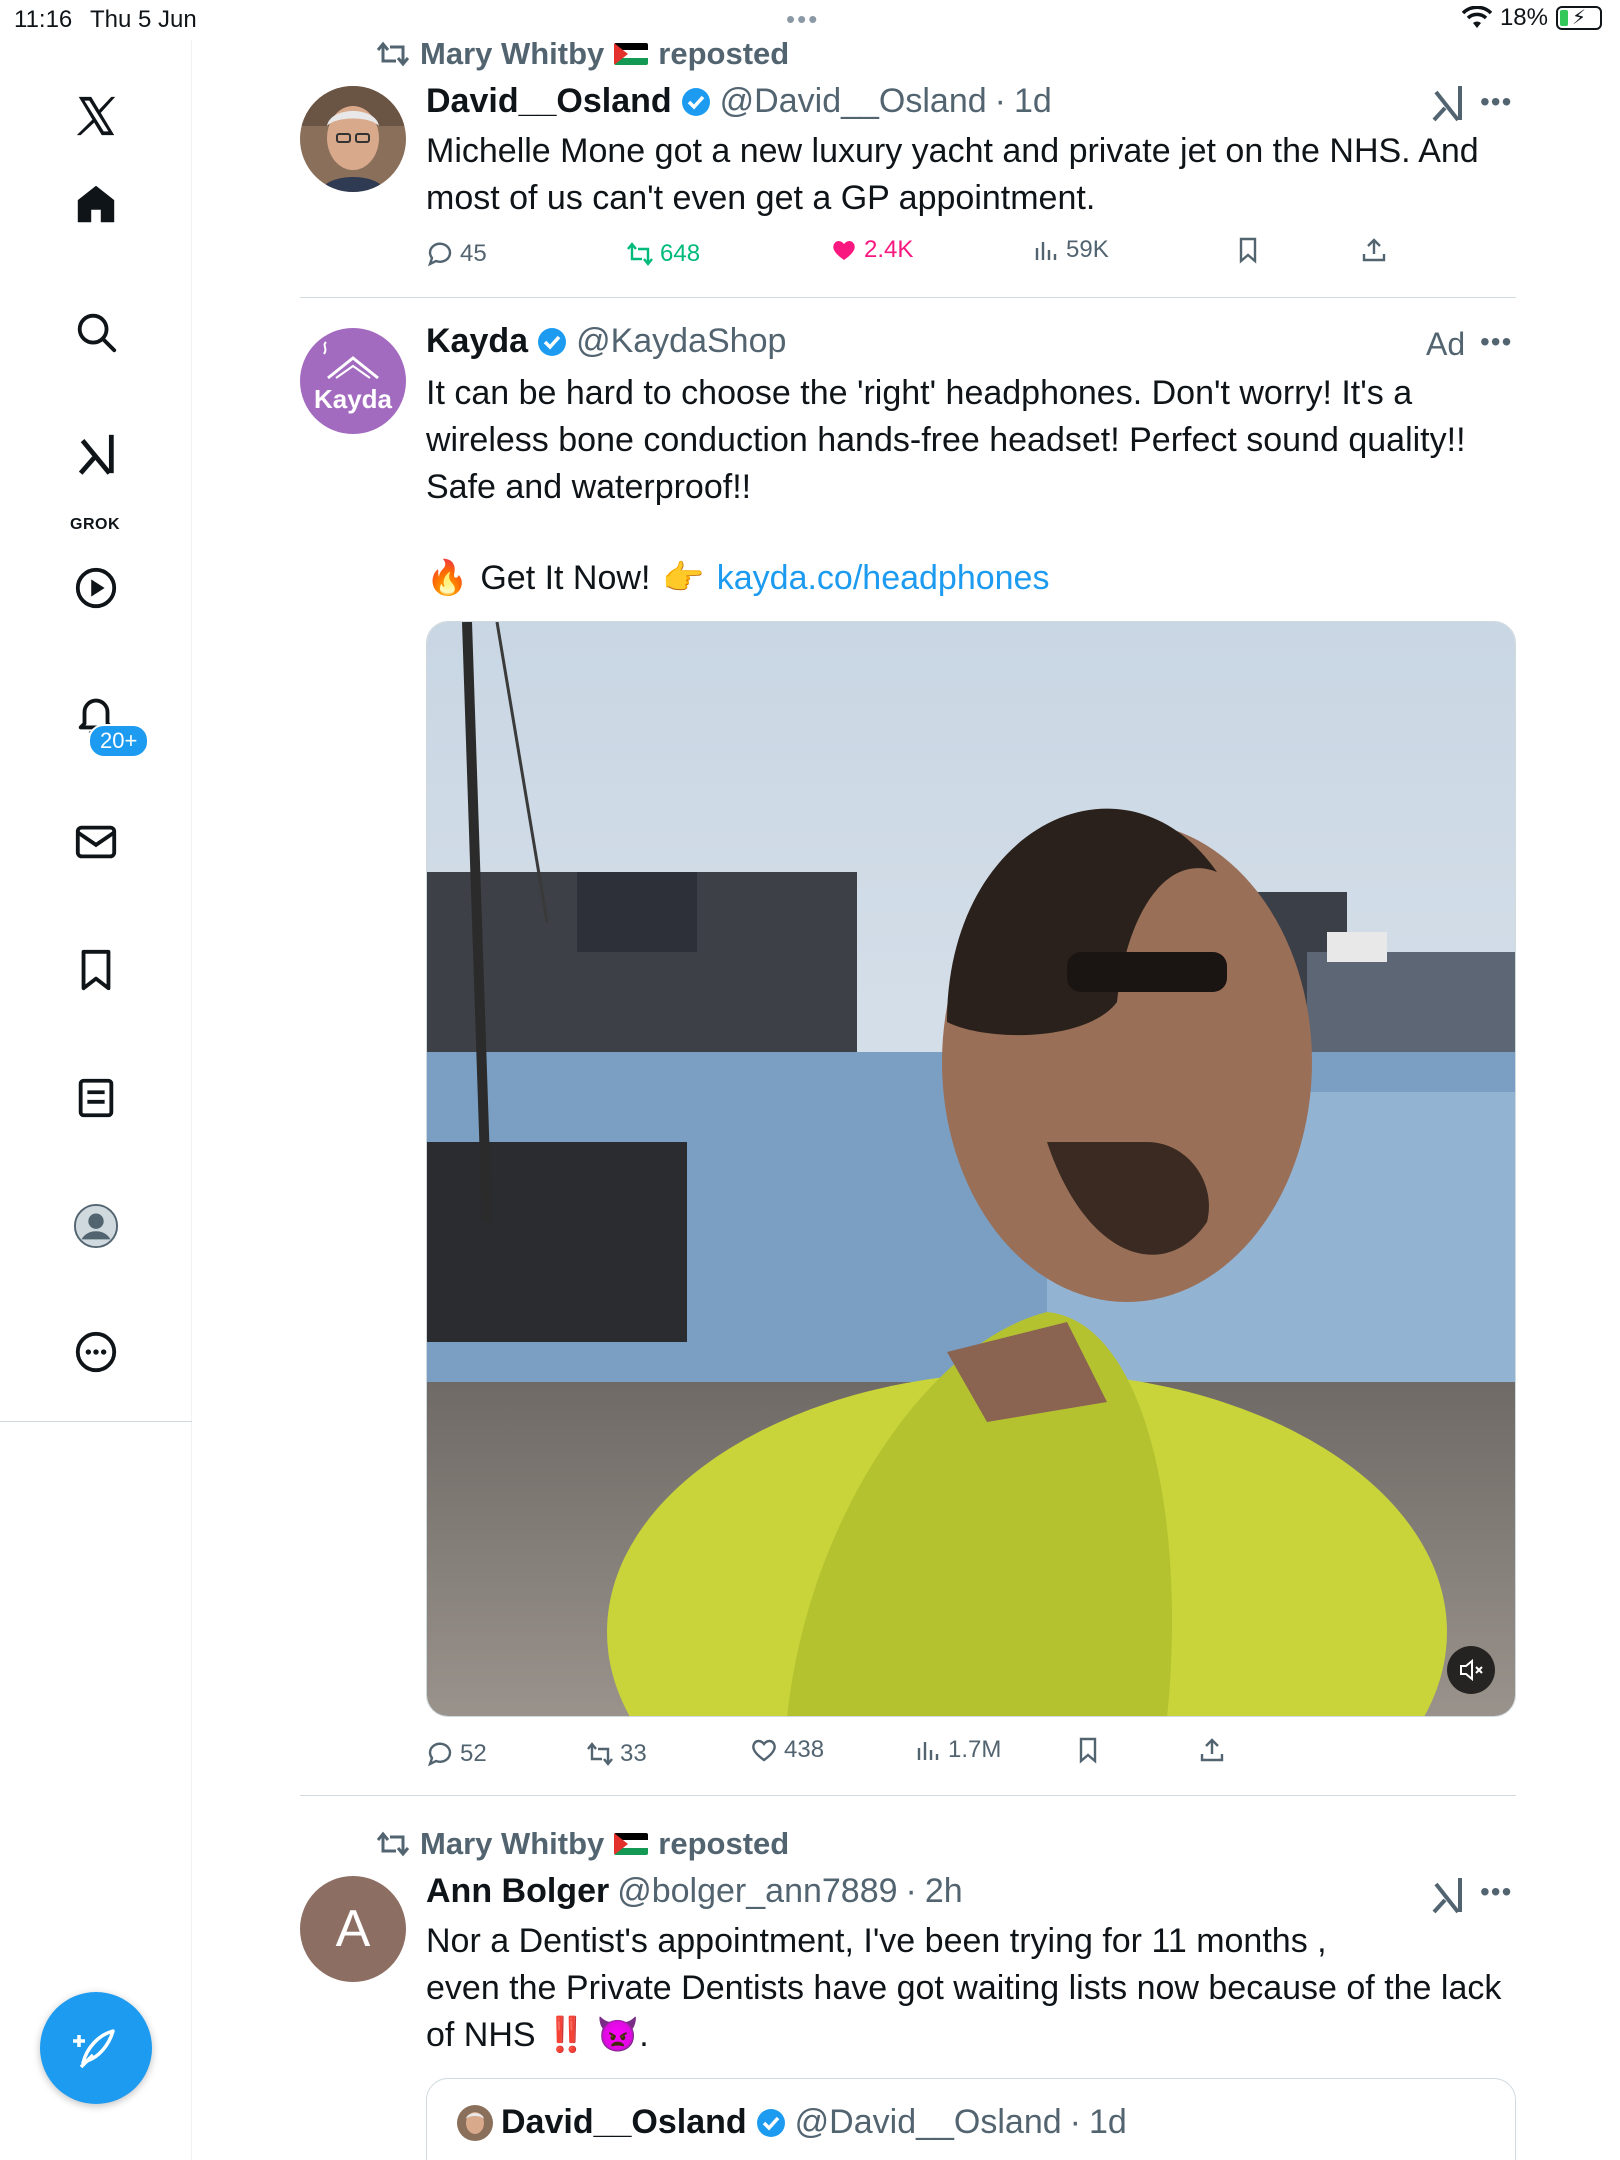 Image resolution: width=1620 pixels, height=2160 pixels. Describe the element at coordinates (681, 341) in the screenshot. I see `author-handle: @KaydaShop` at that location.